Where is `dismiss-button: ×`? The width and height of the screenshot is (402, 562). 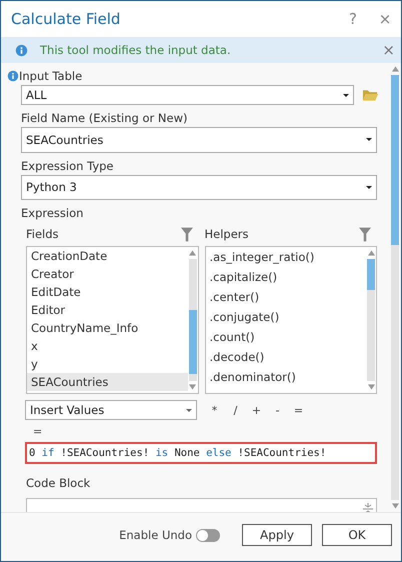 dismiss-button: × is located at coordinates (388, 50).